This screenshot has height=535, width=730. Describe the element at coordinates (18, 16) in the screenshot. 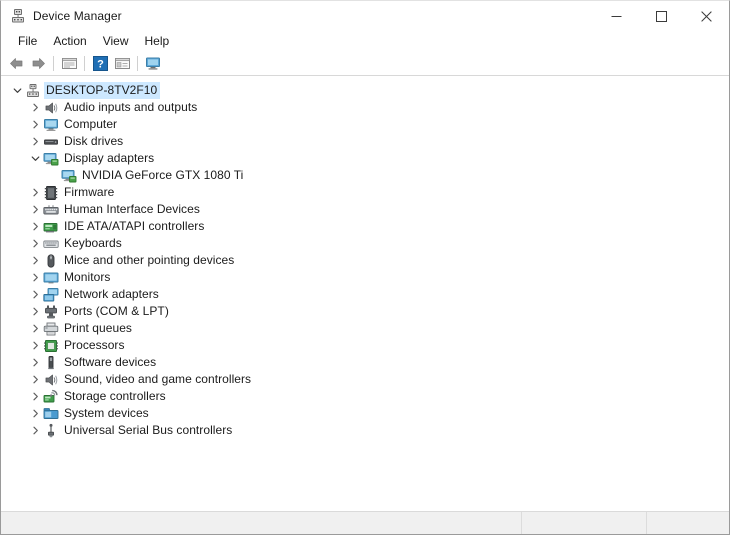

I see `device-manager-icon` at that location.